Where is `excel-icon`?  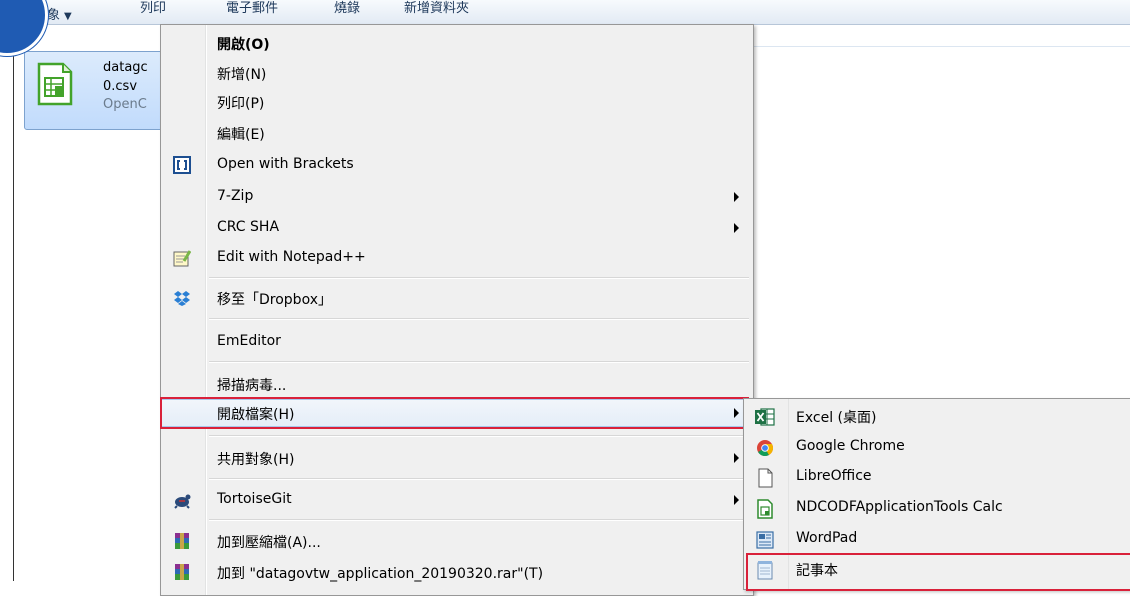 excel-icon is located at coordinates (765, 417).